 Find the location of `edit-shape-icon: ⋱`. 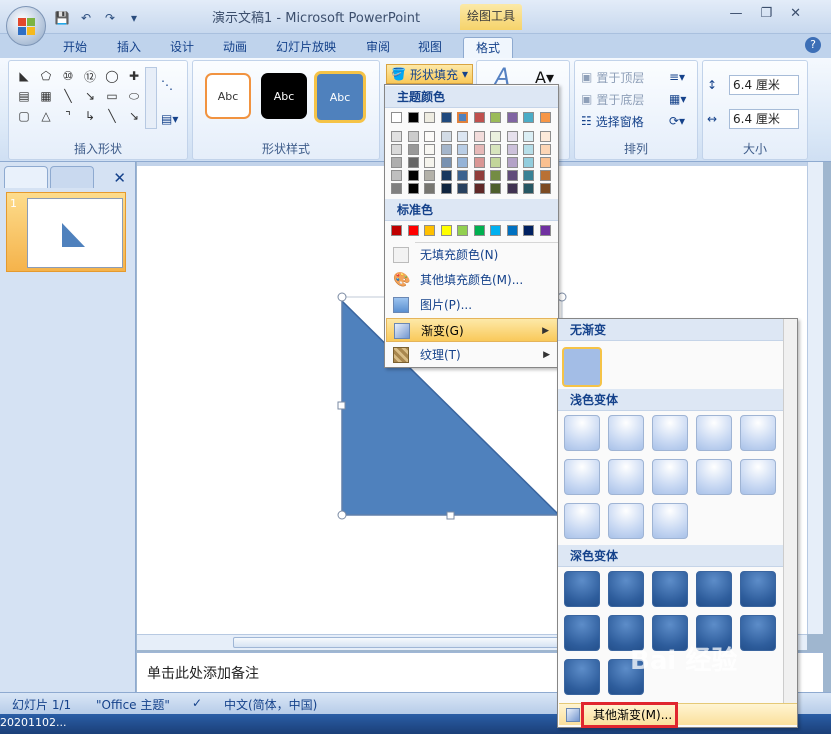

edit-shape-icon: ⋱ is located at coordinates (167, 85).